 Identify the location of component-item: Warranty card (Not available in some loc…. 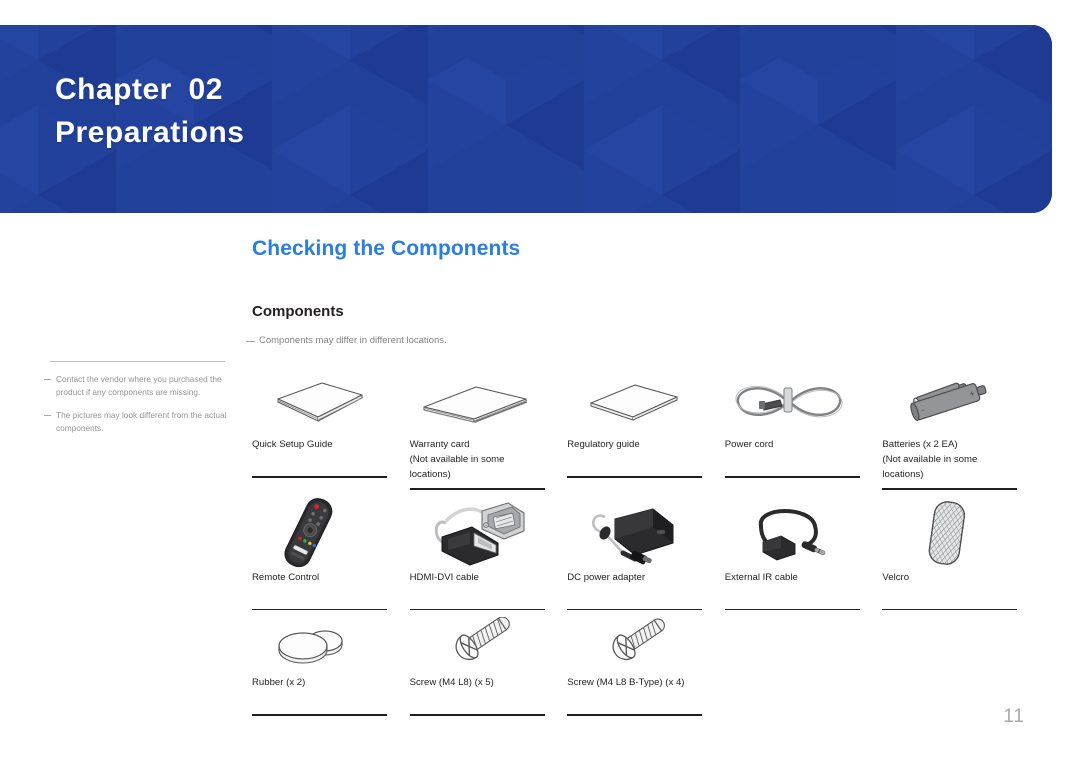
(488, 428).